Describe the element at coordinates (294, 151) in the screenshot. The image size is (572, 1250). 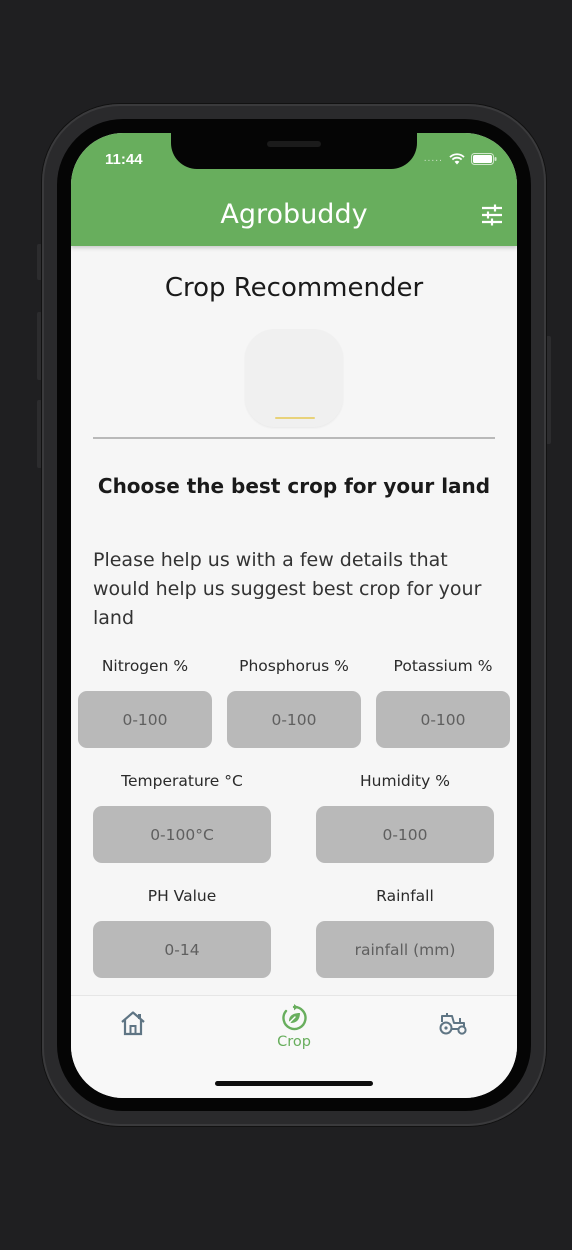
I see `device-notch` at that location.